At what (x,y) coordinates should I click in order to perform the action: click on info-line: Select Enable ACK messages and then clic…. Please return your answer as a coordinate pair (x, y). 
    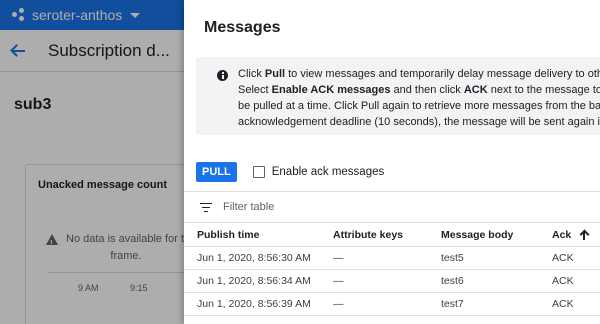
    Looking at the image, I should click on (419, 90).